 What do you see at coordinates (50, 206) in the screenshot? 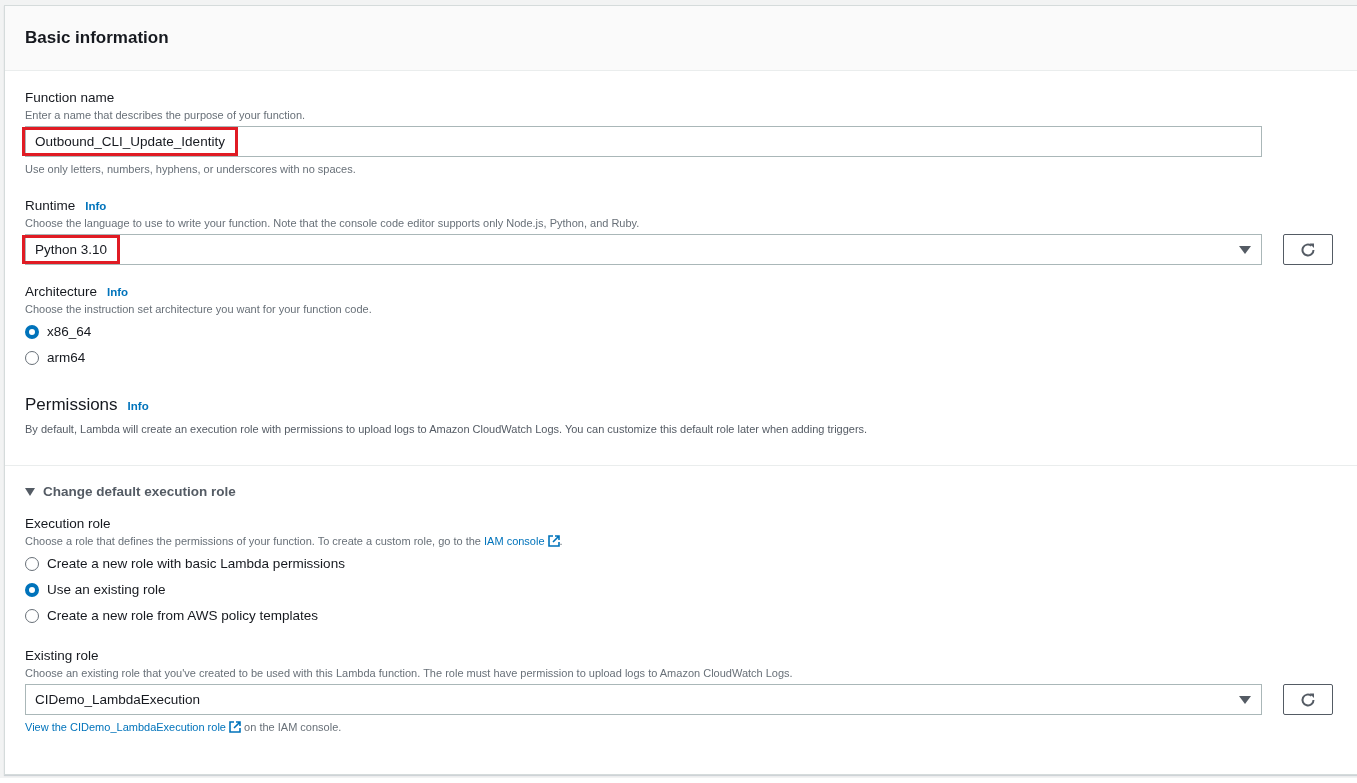
I see `field-label: Runtime` at bounding box center [50, 206].